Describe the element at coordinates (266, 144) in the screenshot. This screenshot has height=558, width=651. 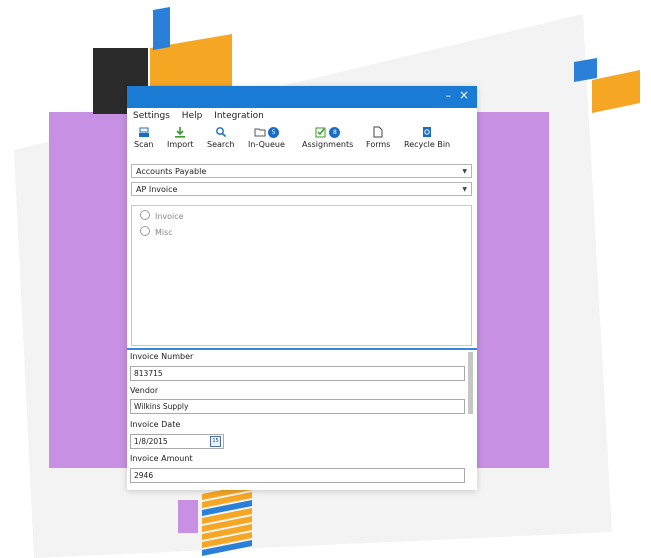
I see `in-queue-label: In-Queue` at that location.